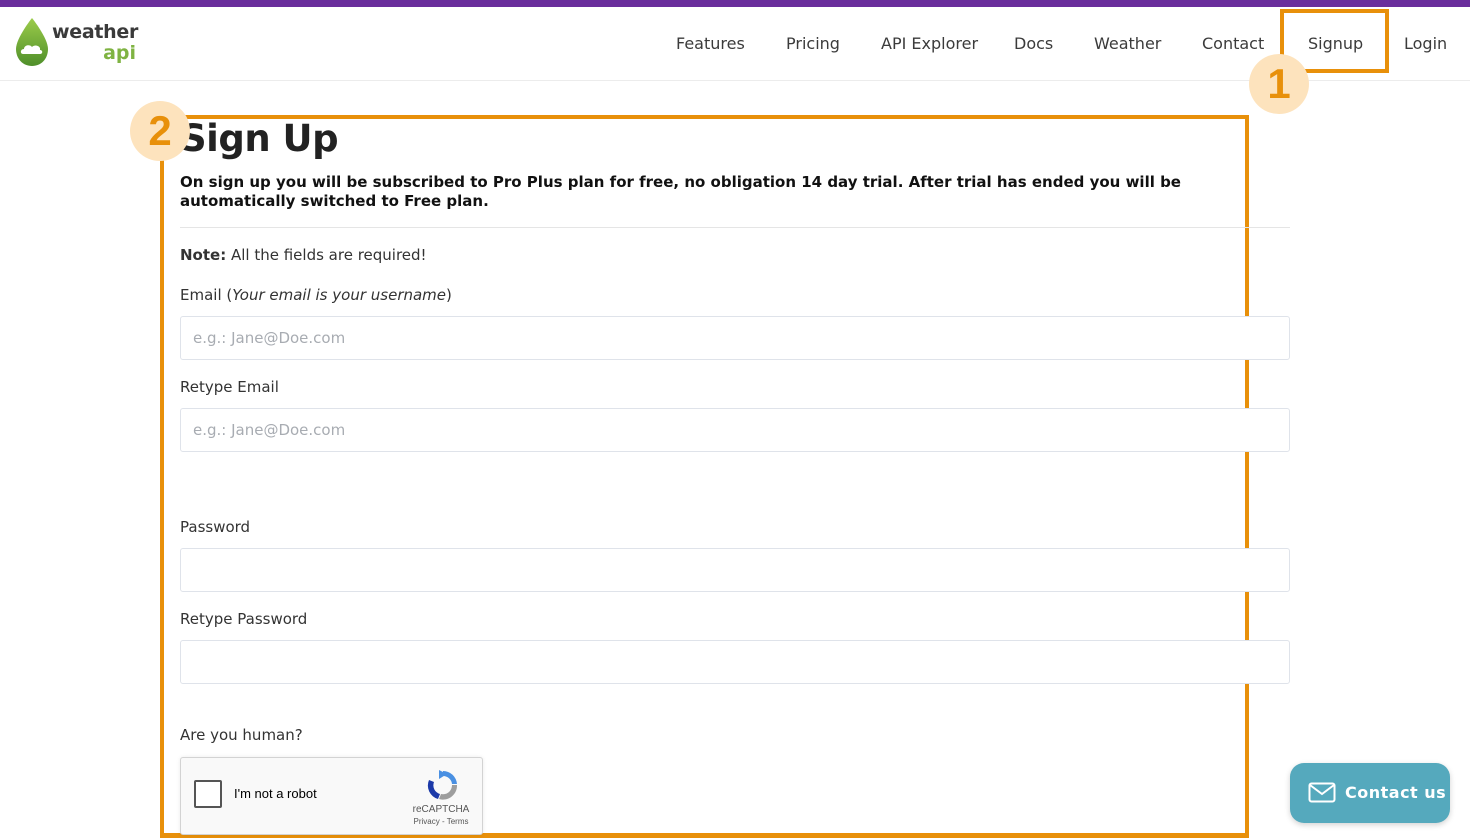 This screenshot has height=838, width=1470. I want to click on recaptcha-privacy-terms: Privacy - Terms, so click(441, 821).